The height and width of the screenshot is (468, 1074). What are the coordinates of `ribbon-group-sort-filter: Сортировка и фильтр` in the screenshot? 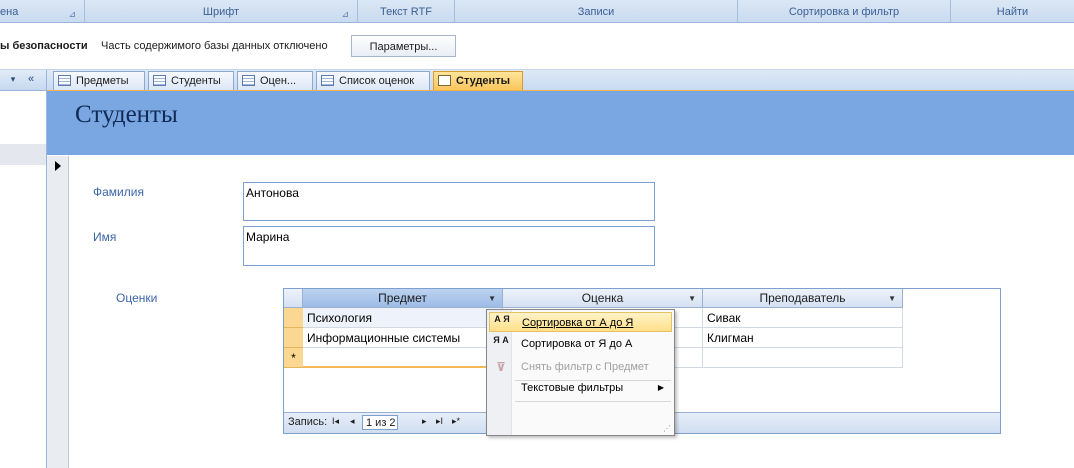 It's located at (844, 11).